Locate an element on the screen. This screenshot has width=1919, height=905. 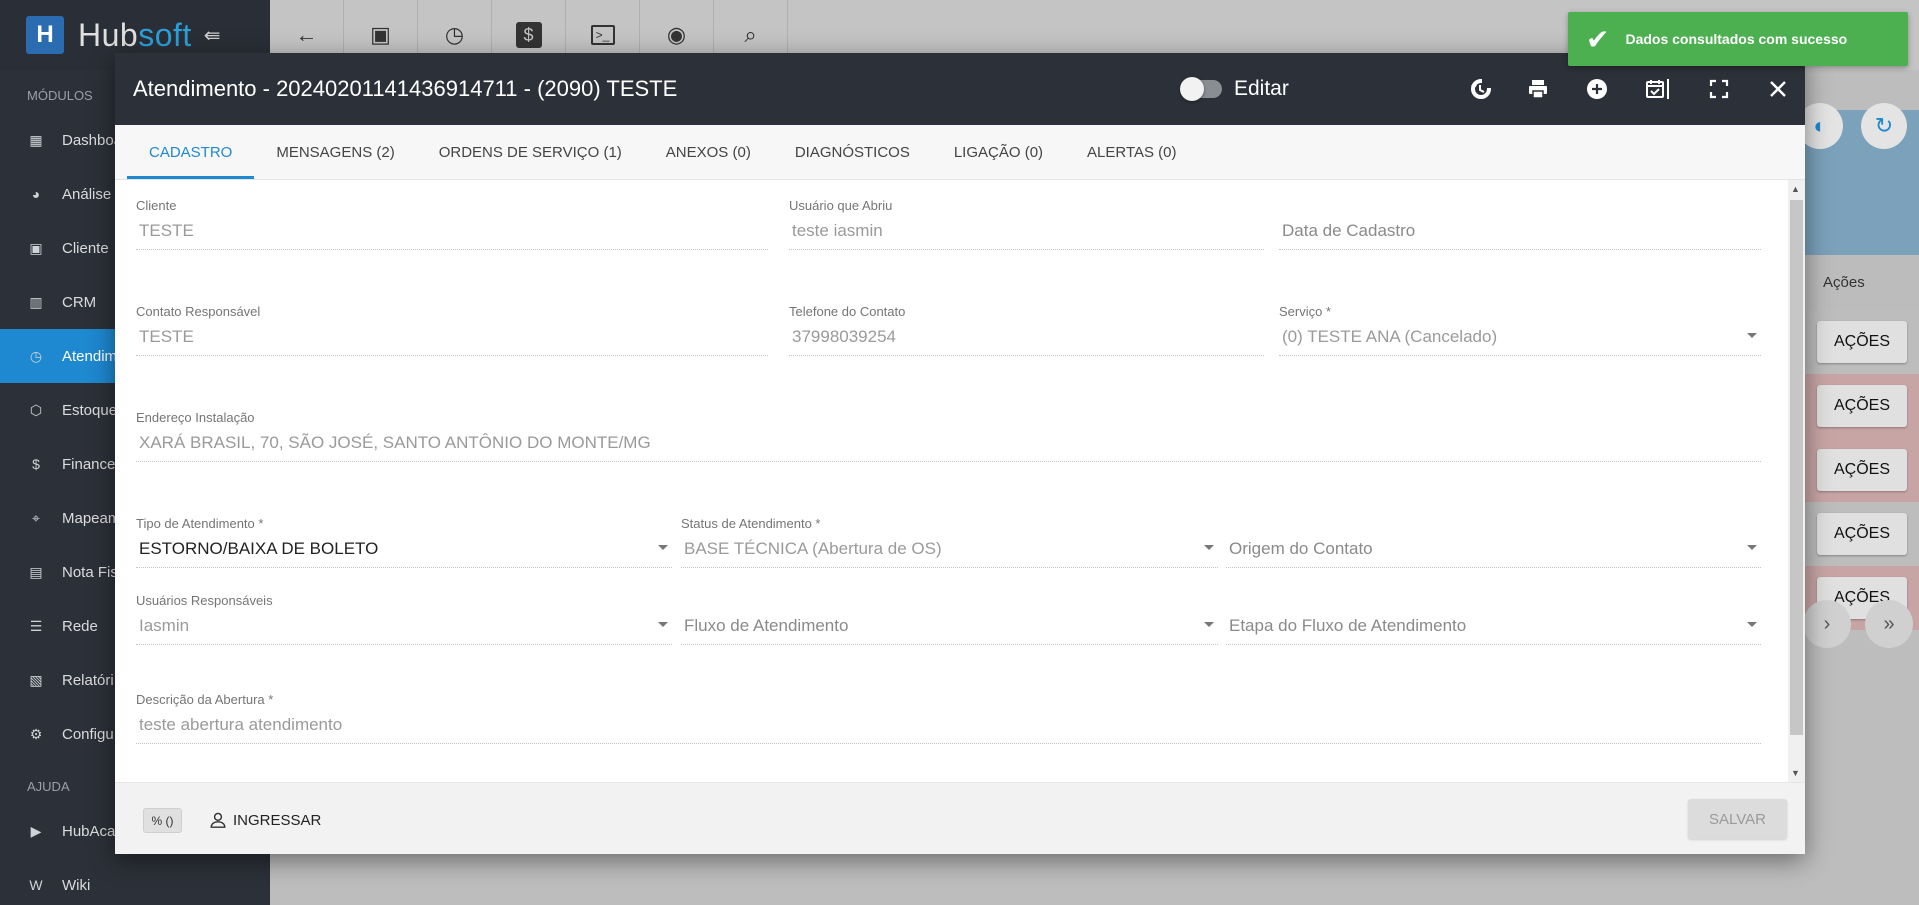
scroll-down-icon: ▼ is located at coordinates (1795, 773).